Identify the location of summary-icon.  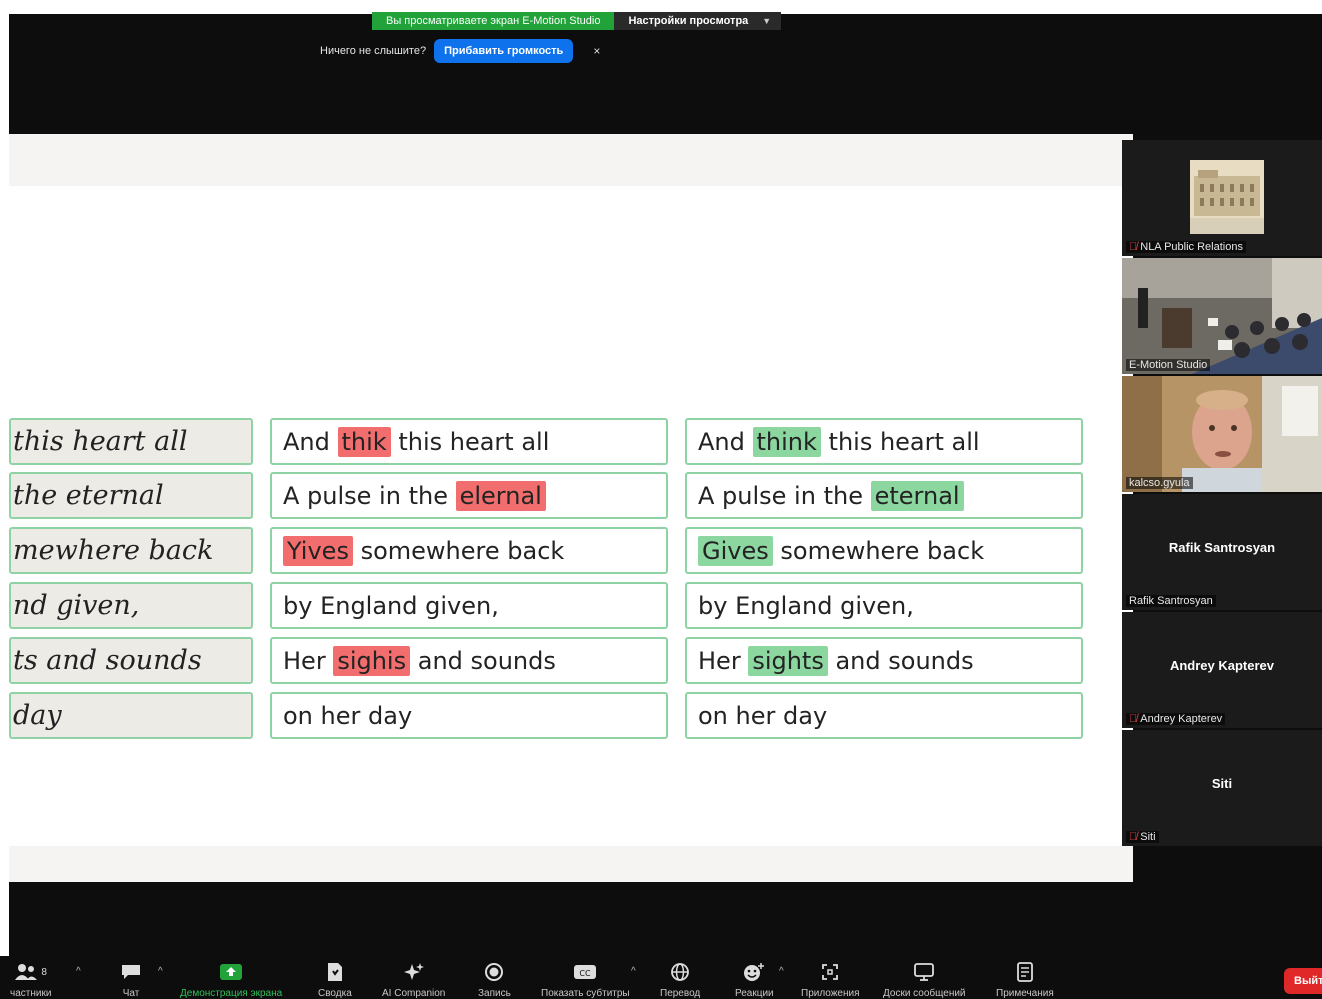
(335, 972).